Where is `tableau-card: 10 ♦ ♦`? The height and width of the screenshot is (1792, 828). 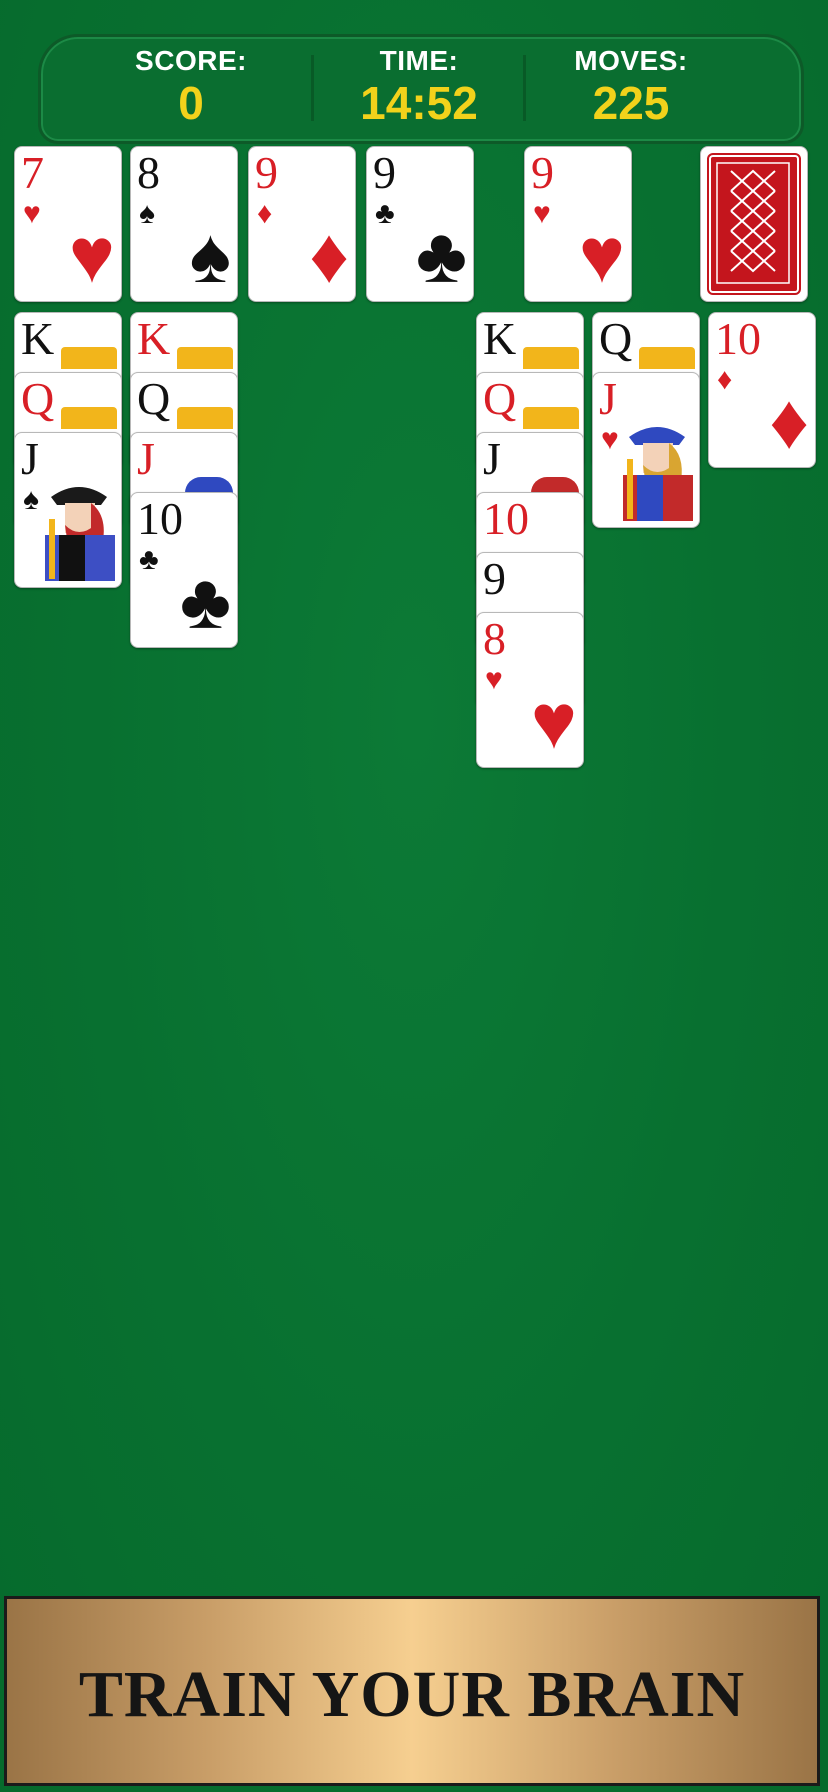 tableau-card: 10 ♦ ♦ is located at coordinates (762, 390).